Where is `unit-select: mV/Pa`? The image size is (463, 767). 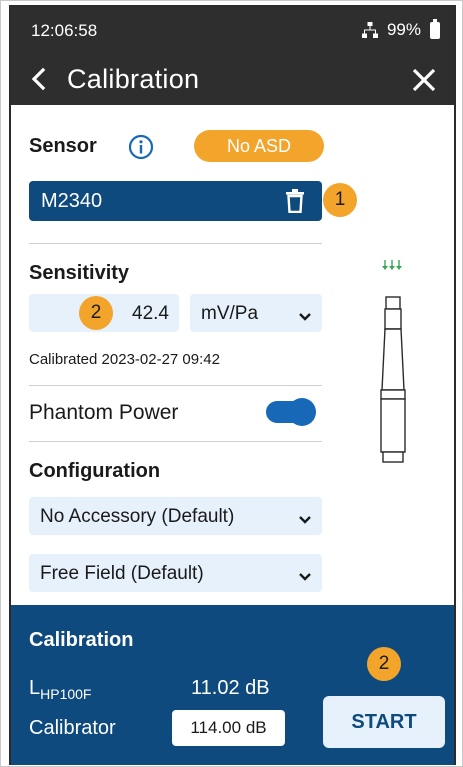 unit-select: mV/Pa is located at coordinates (256, 313).